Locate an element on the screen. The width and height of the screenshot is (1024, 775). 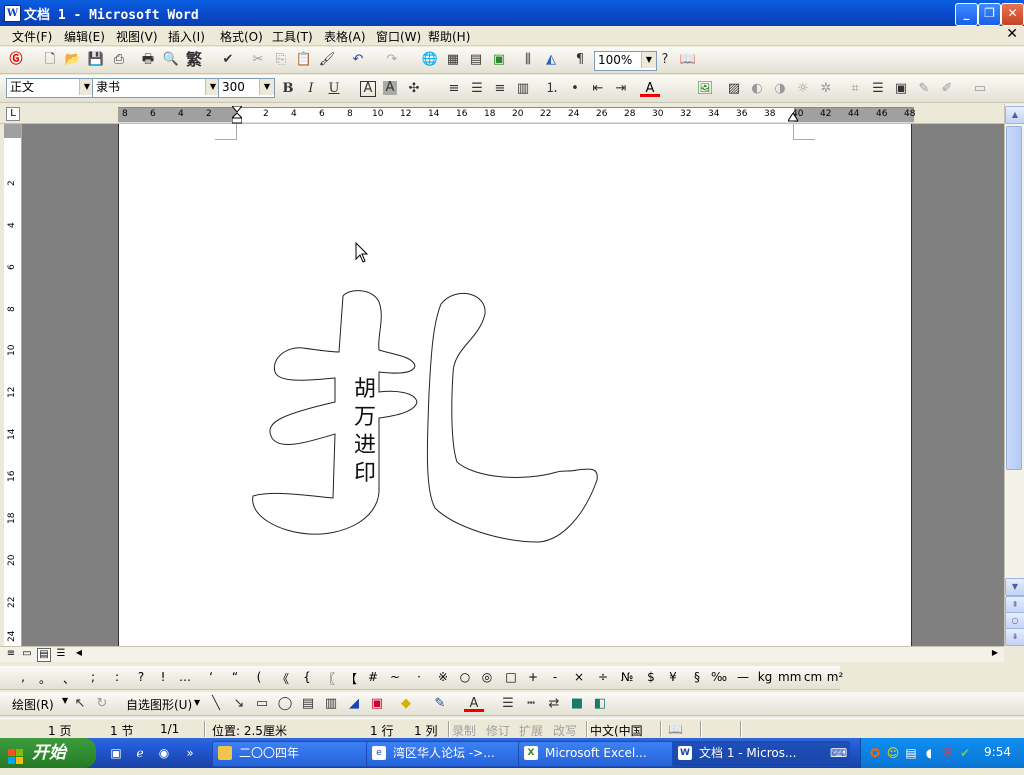
format-picture-icon: ✐ is located at coordinates (947, 89).